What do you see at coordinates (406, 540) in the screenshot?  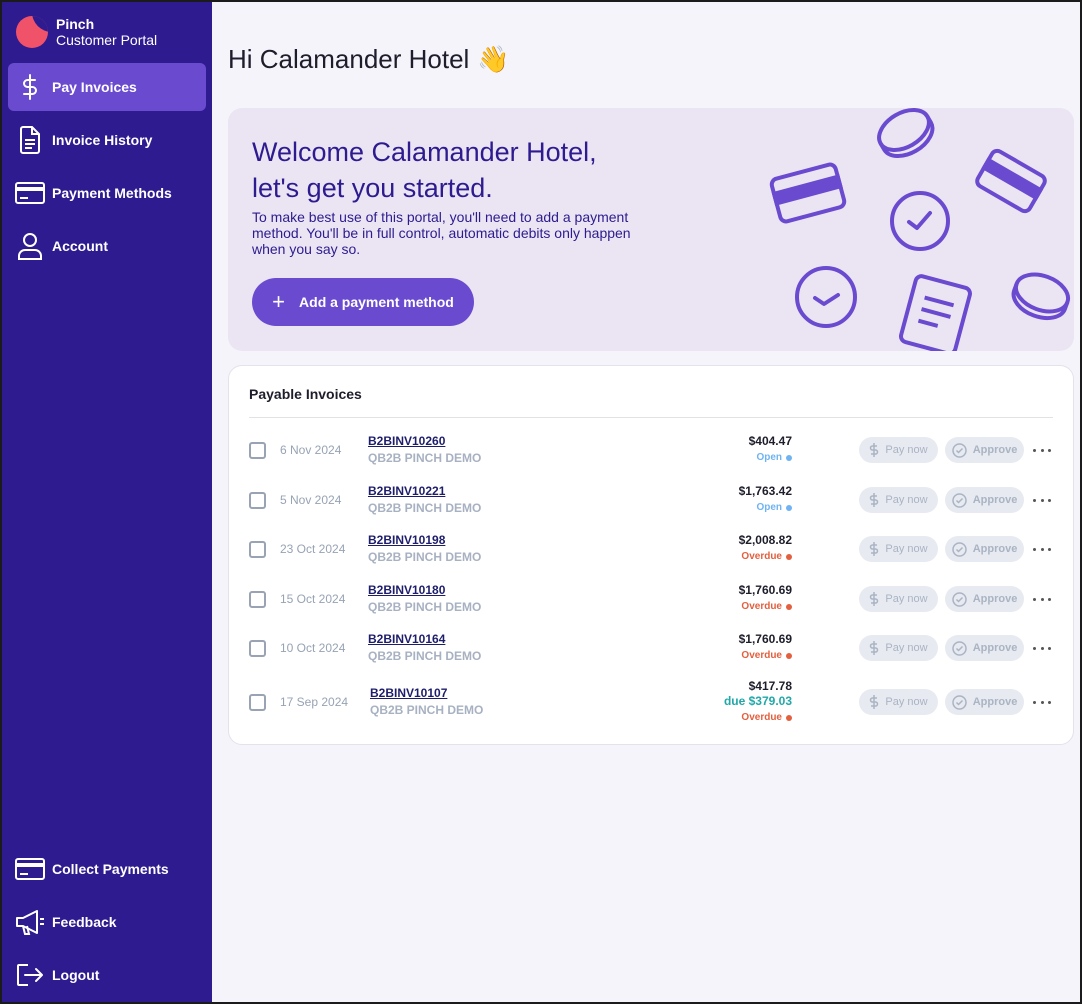 I see `invoice-number-link: B2BINV10198` at bounding box center [406, 540].